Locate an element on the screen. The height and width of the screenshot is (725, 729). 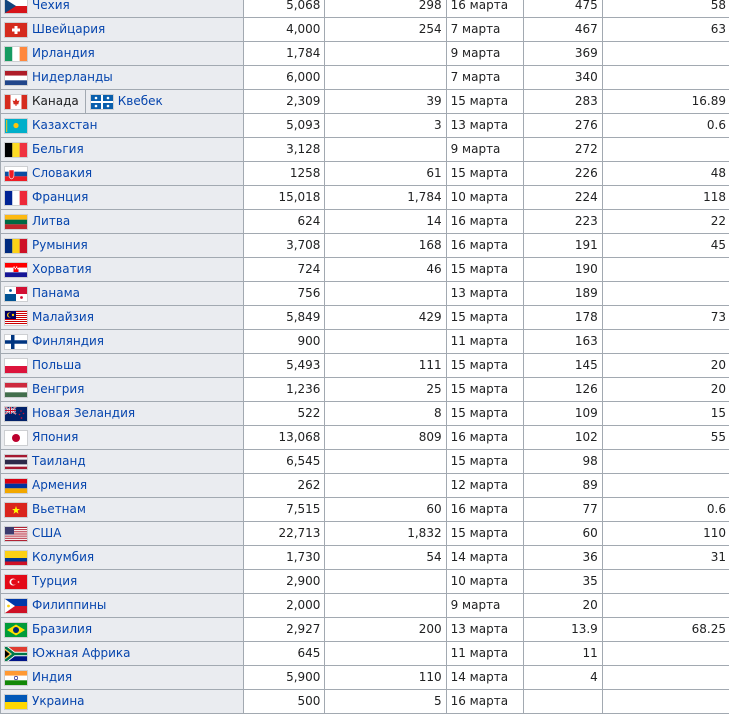
country-cell: США is located at coordinates (122, 533).